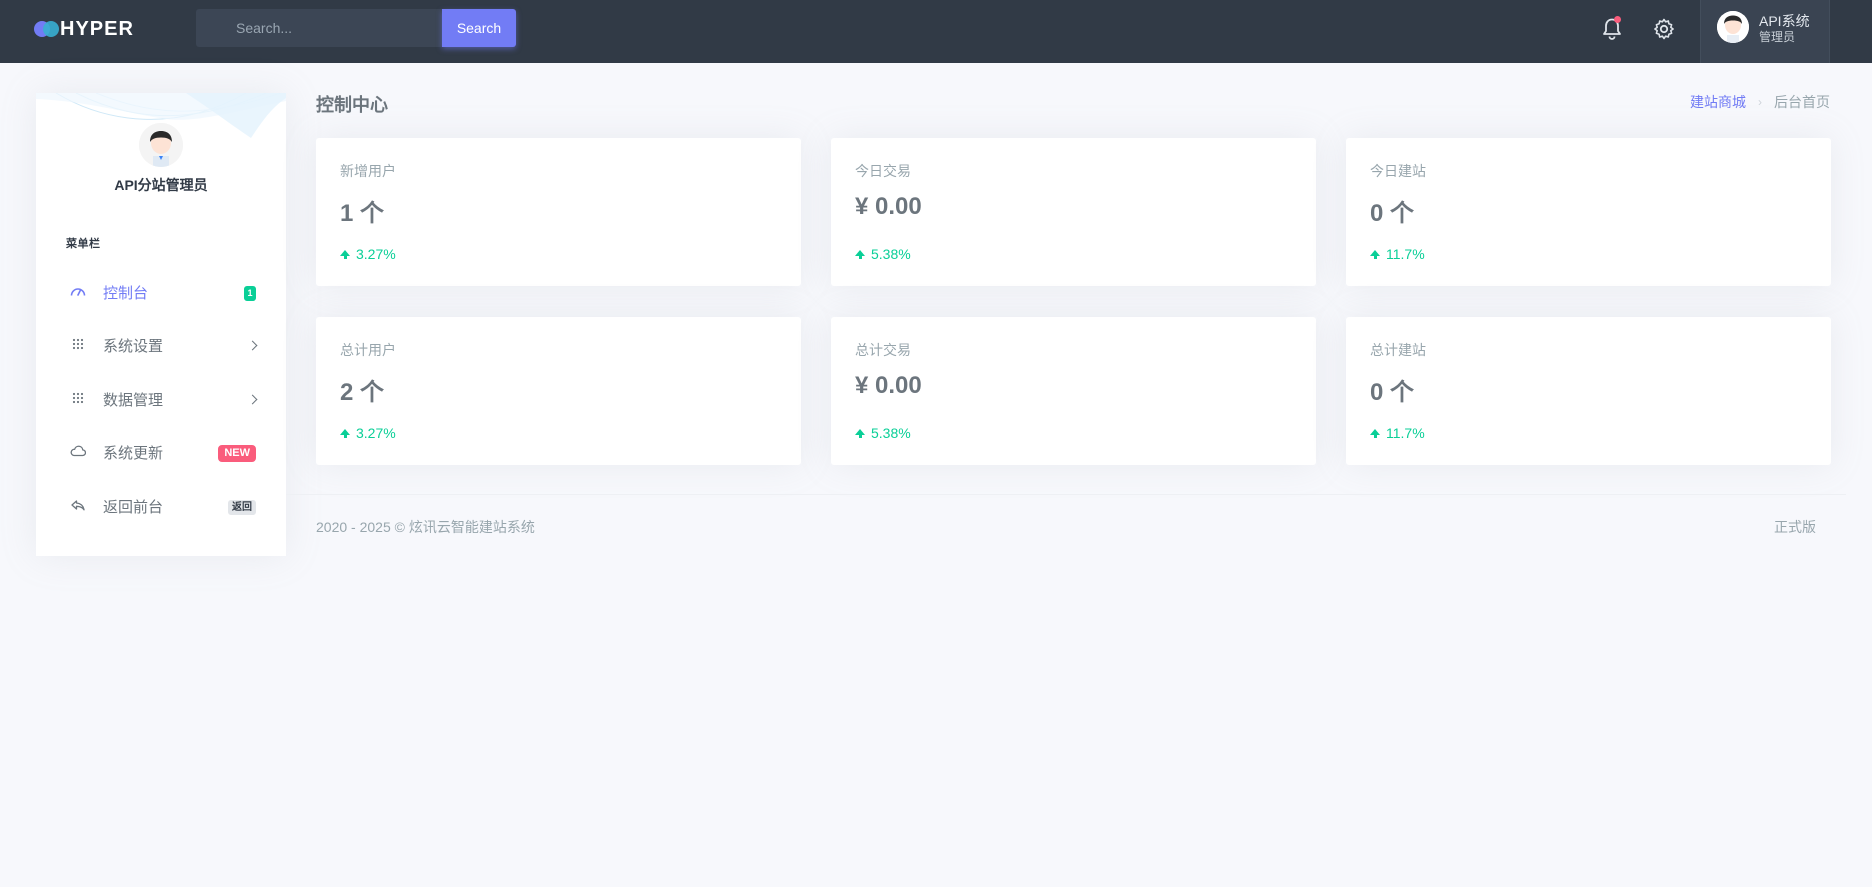 The image size is (1872, 887). Describe the element at coordinates (126, 293) in the screenshot. I see `sidebar-item-label: 控制台` at that location.